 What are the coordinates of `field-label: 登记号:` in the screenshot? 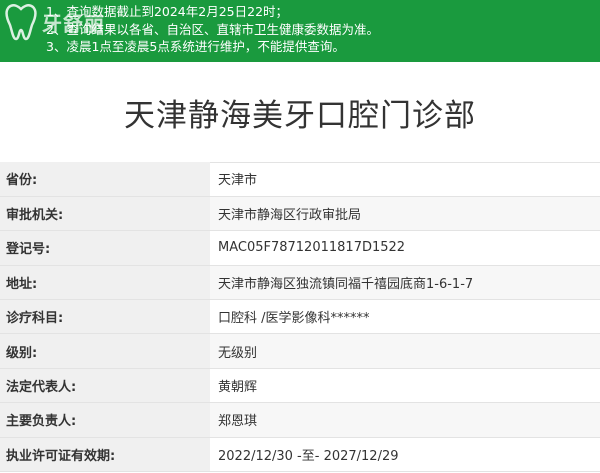 It's located at (105, 248).